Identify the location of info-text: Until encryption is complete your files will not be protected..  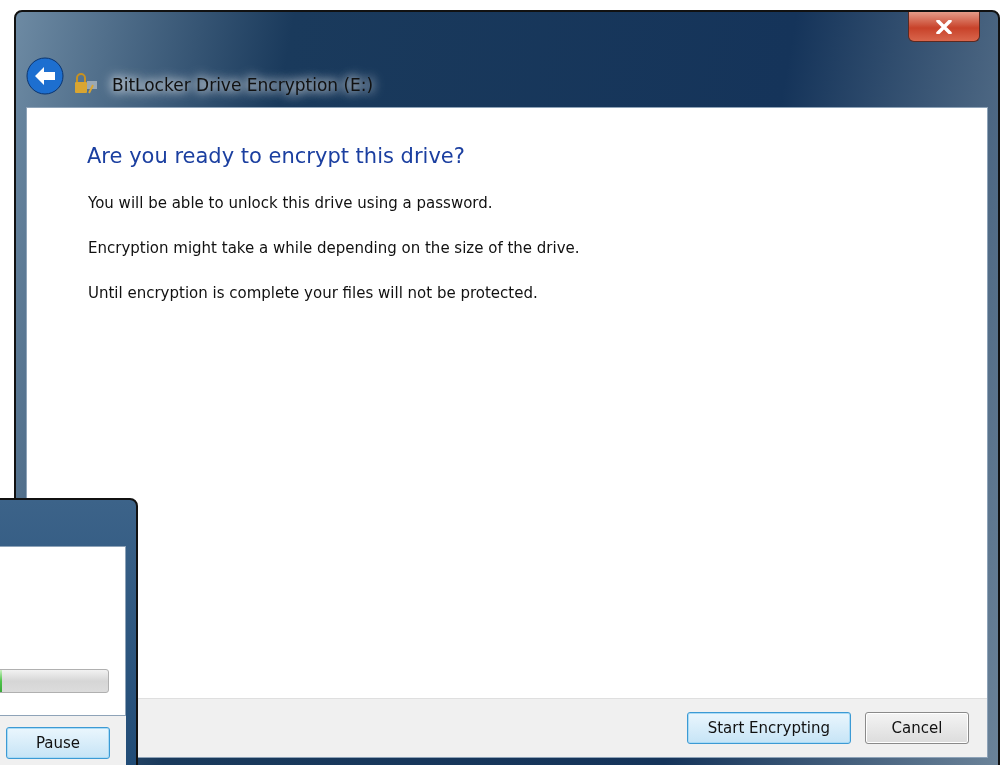
(313, 293).